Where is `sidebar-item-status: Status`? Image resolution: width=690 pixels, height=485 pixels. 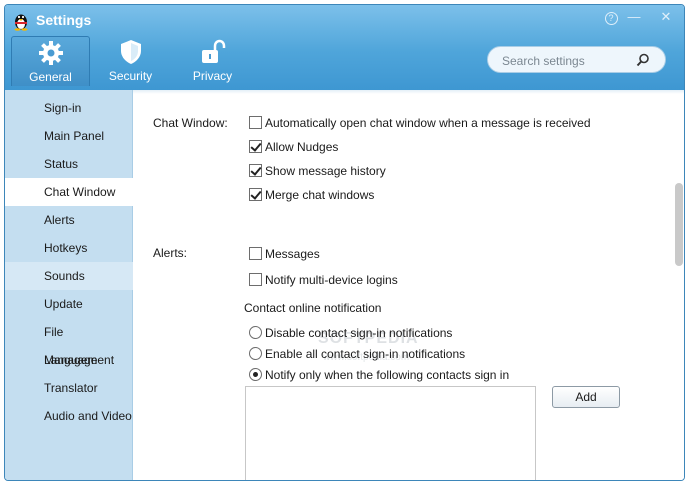
sidebar-item-status: Status is located at coordinates (69, 164).